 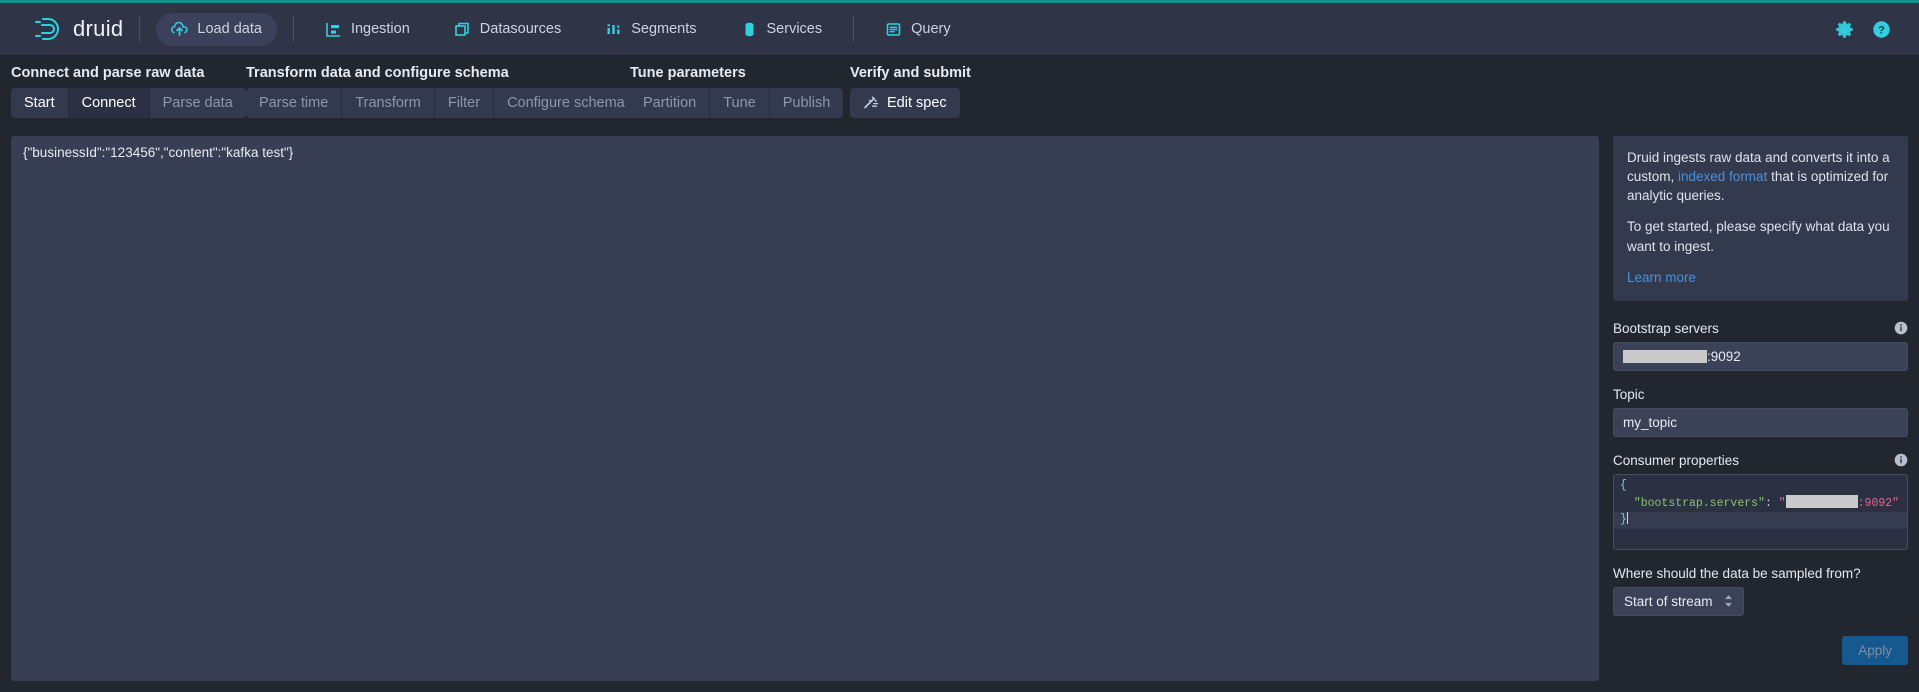 I want to click on step-button-parse-data: Parse data, so click(x=197, y=103).